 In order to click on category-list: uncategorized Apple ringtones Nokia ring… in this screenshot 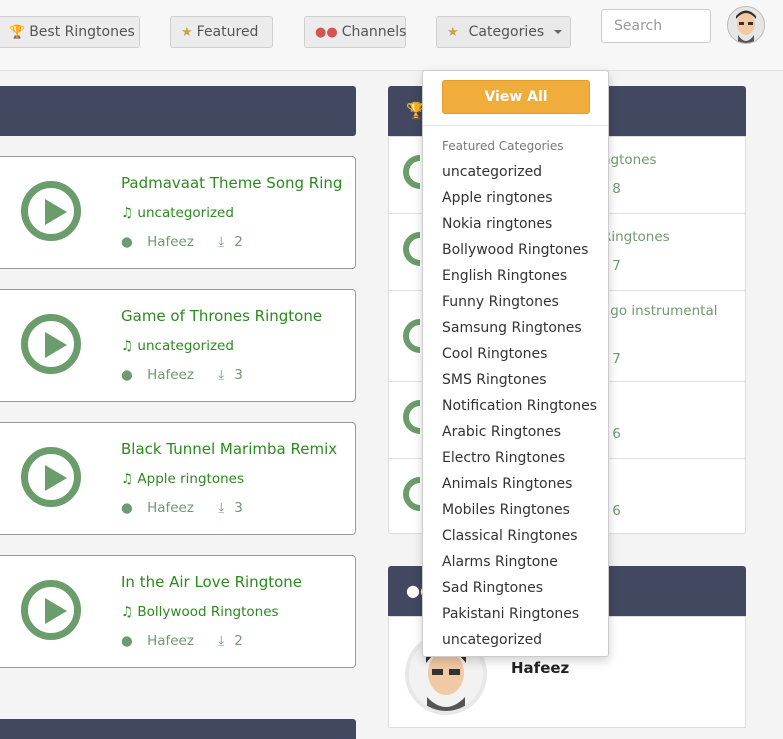, I will do `click(519, 406)`.